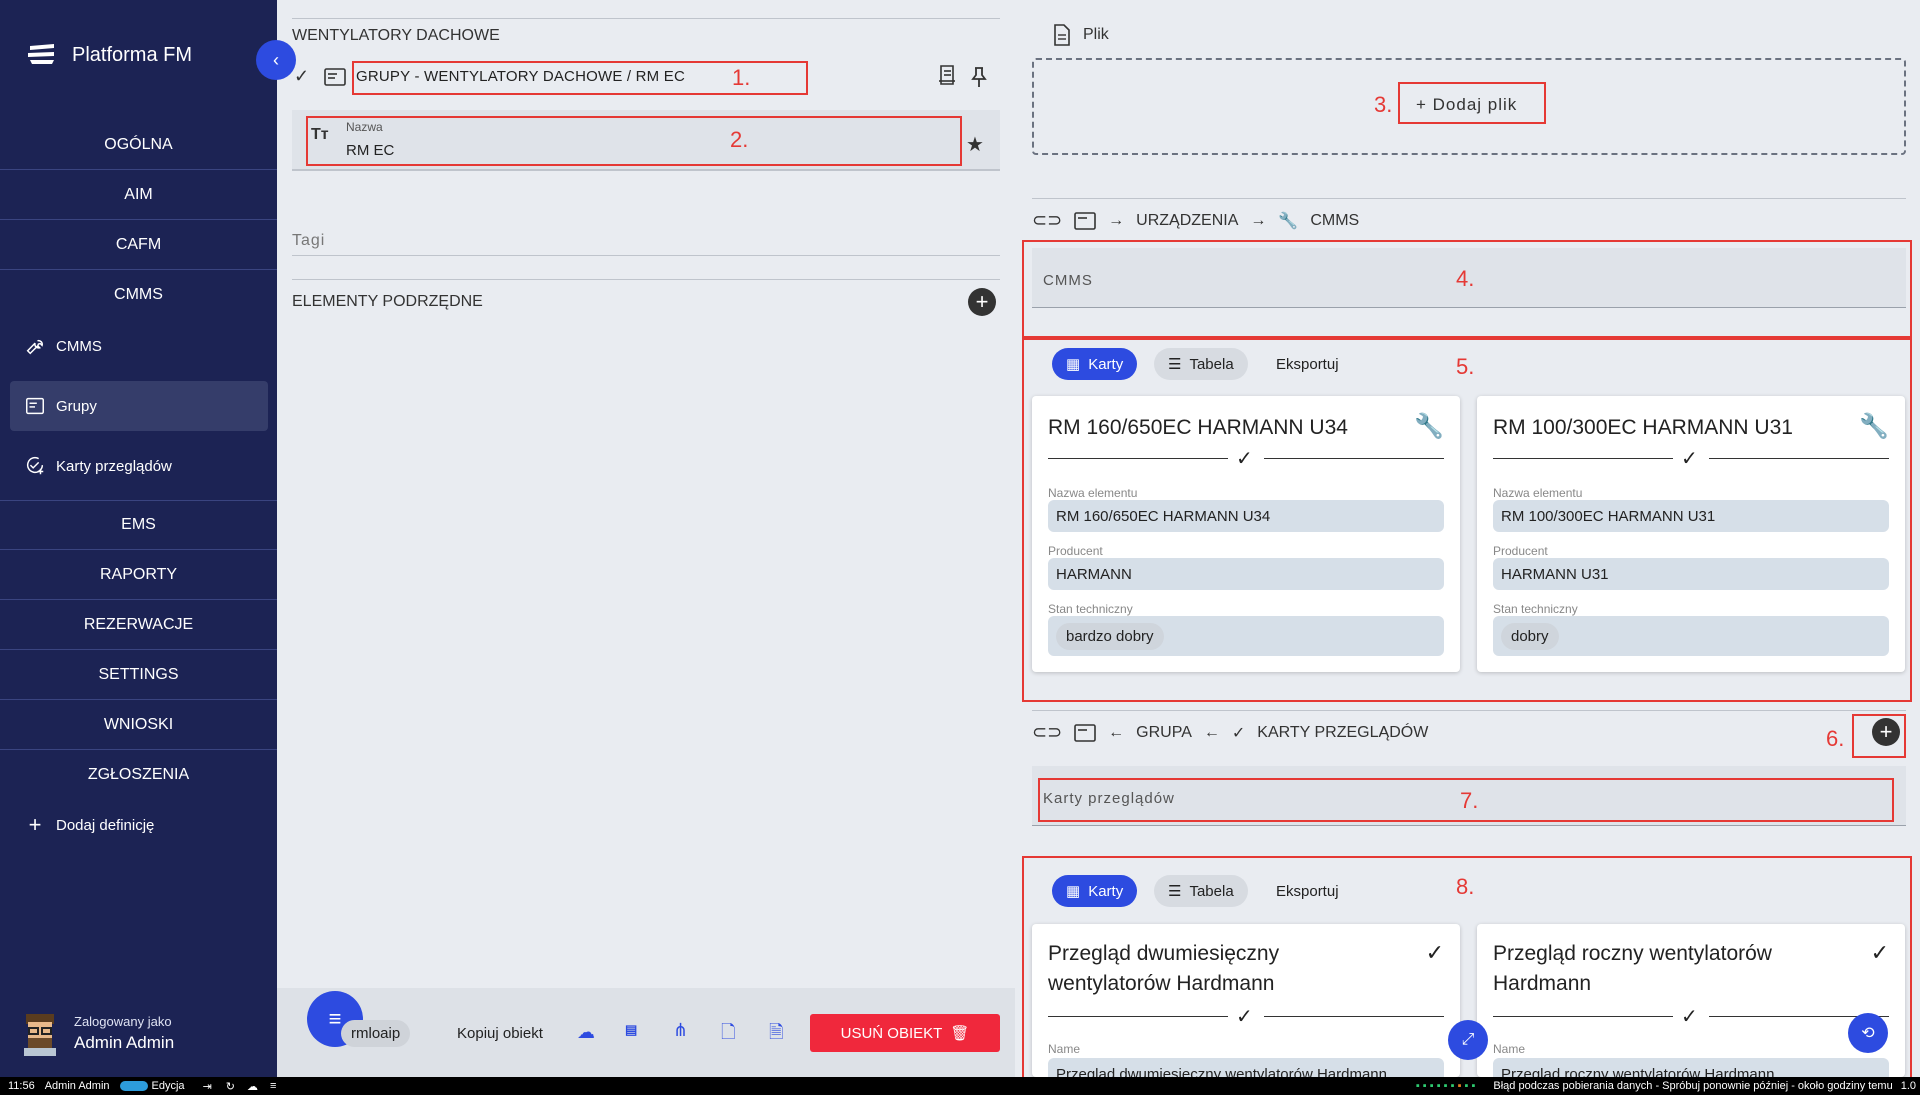 Image resolution: width=1920 pixels, height=1095 pixels. I want to click on sidebar-item-label: Karty przeglądów, so click(114, 466).